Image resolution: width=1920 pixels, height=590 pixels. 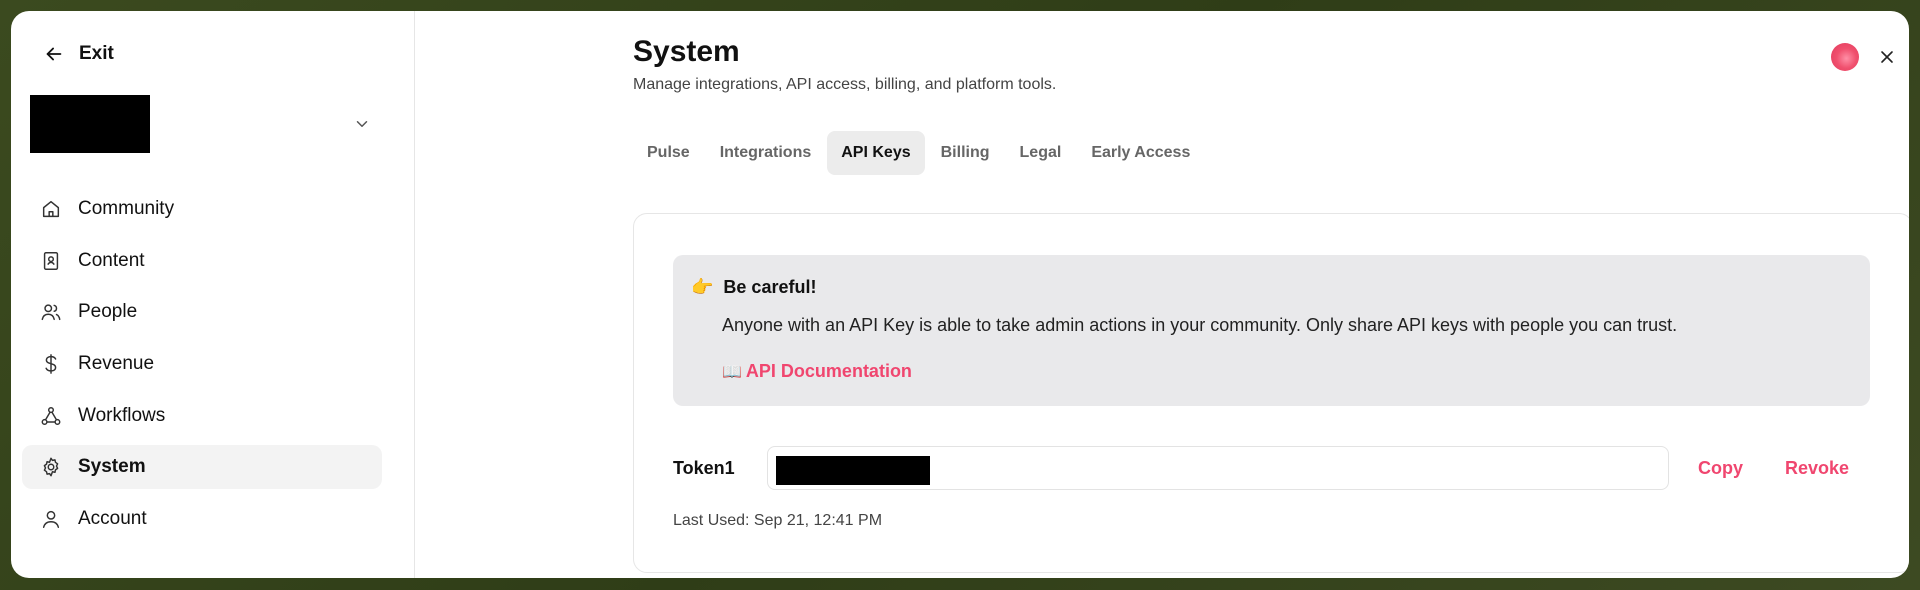 I want to click on api-documentation-link: 📖 API Documentation, so click(x=817, y=371).